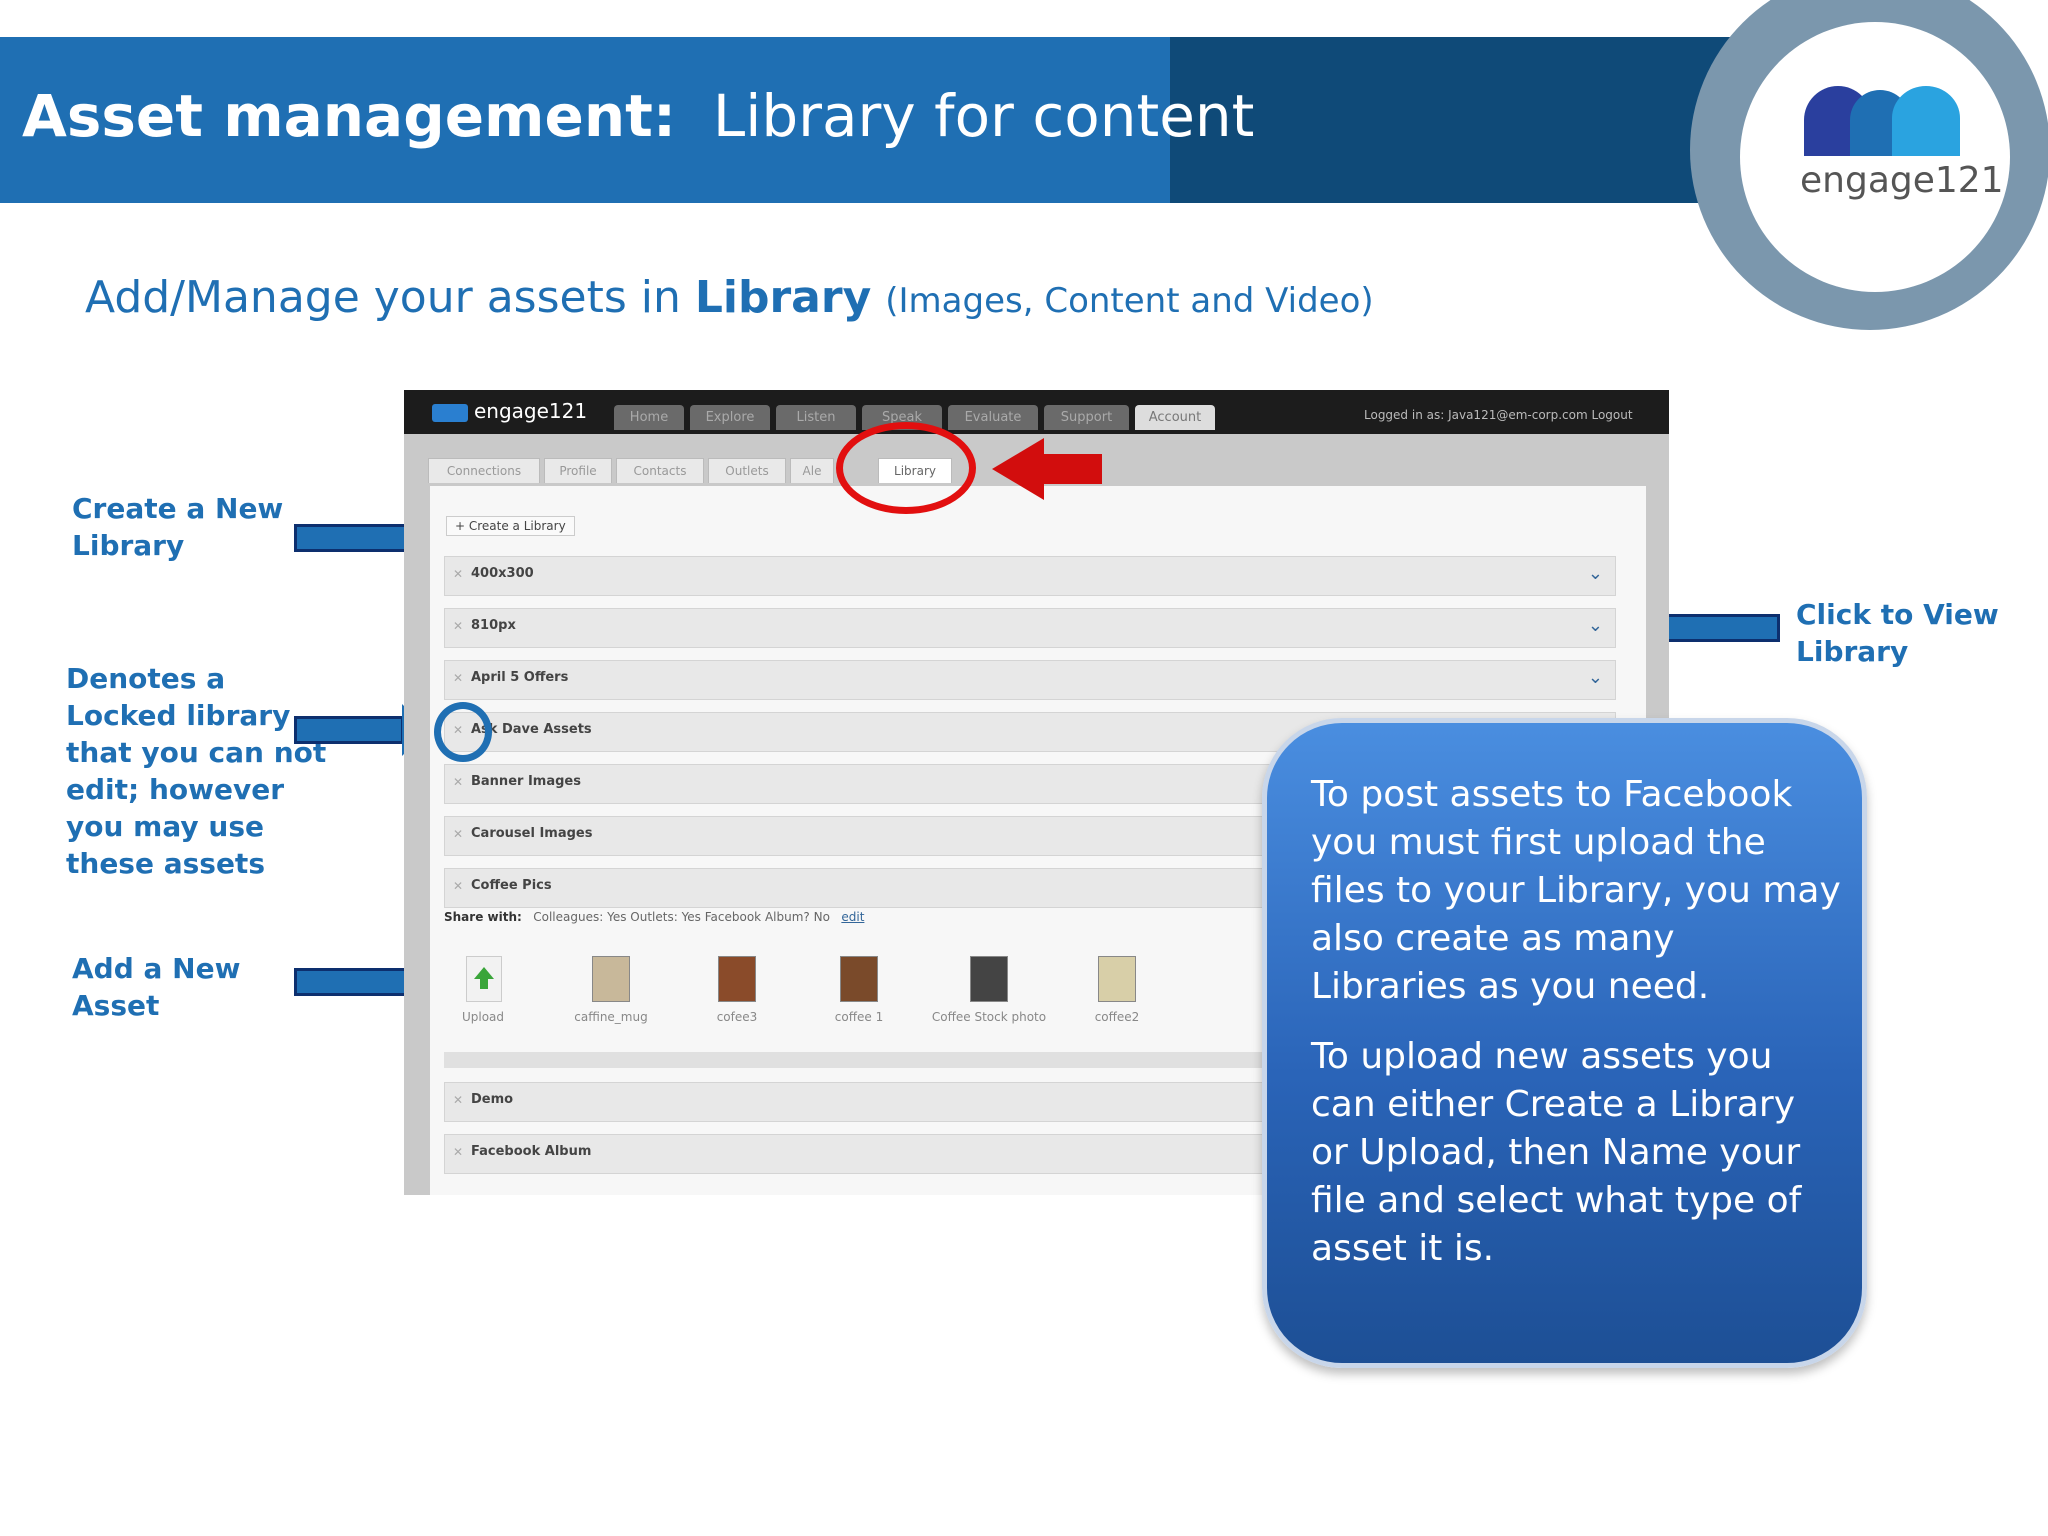 The height and width of the screenshot is (1536, 2048). Describe the element at coordinates (165, 826) in the screenshot. I see `annotation-line: you may use` at that location.